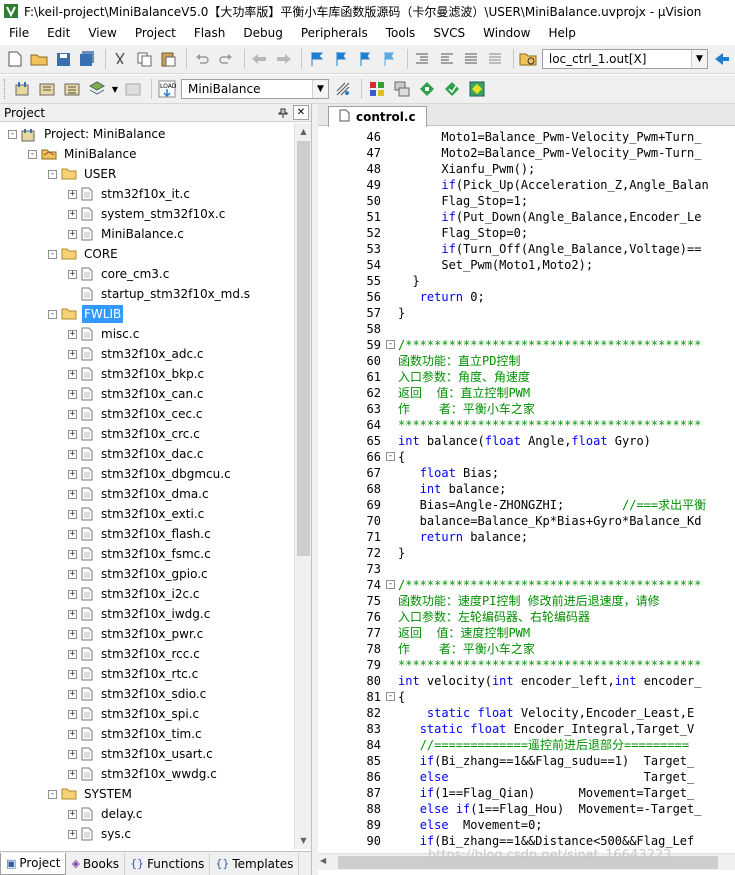  I want to click on find-in-files-icon, so click(528, 59).